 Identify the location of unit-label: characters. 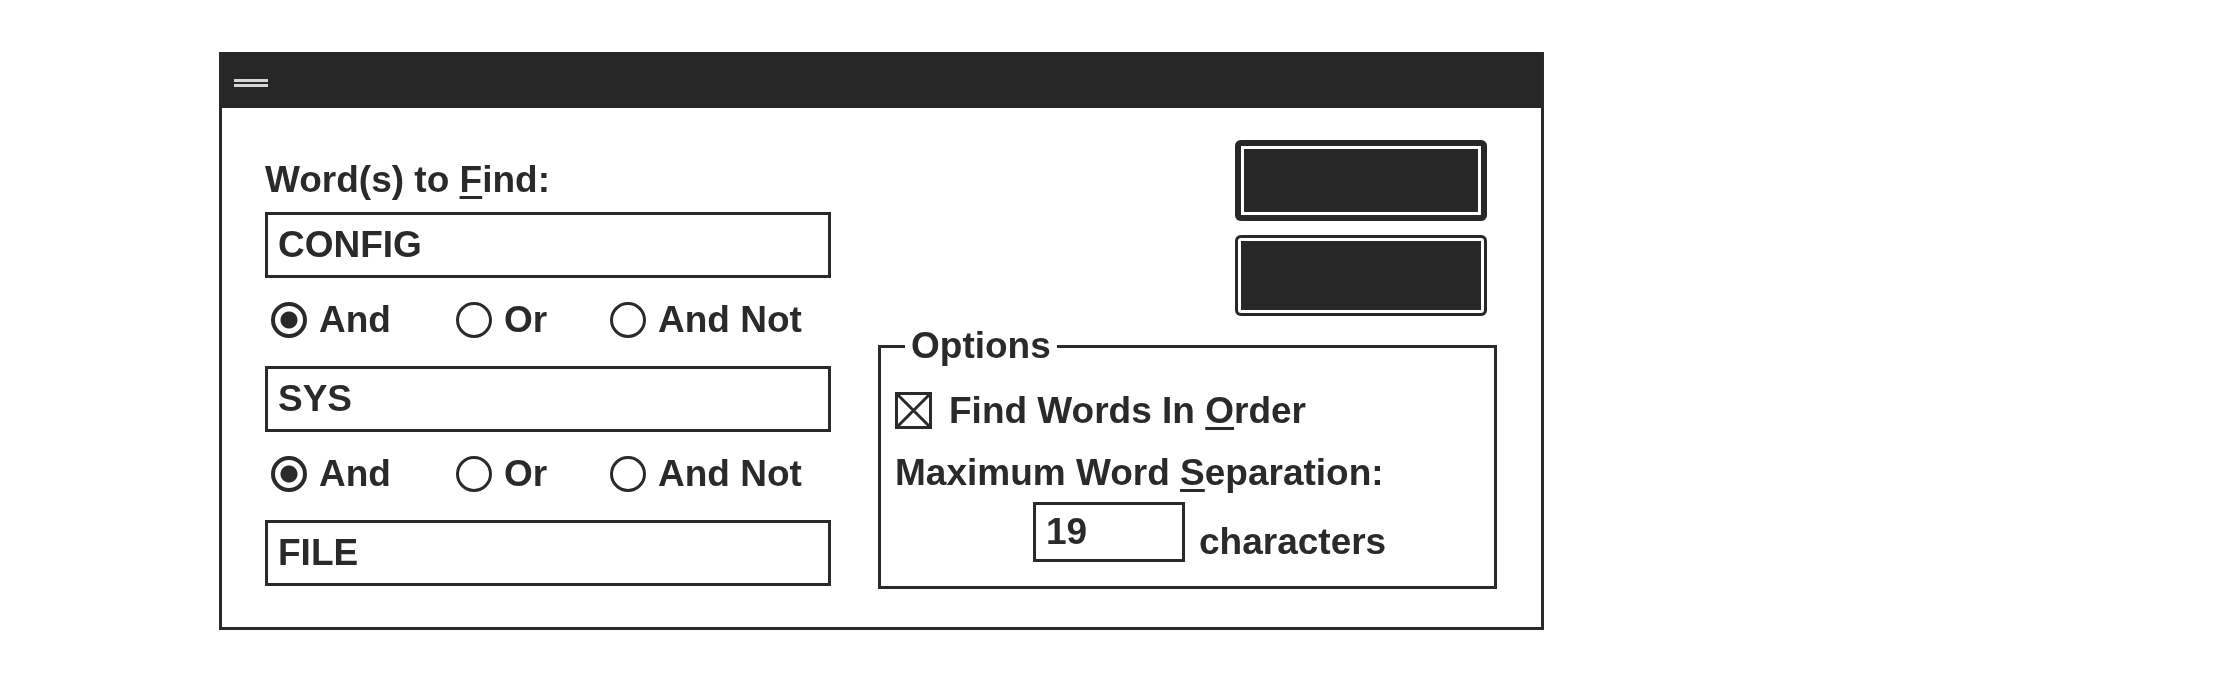
(1293, 542).